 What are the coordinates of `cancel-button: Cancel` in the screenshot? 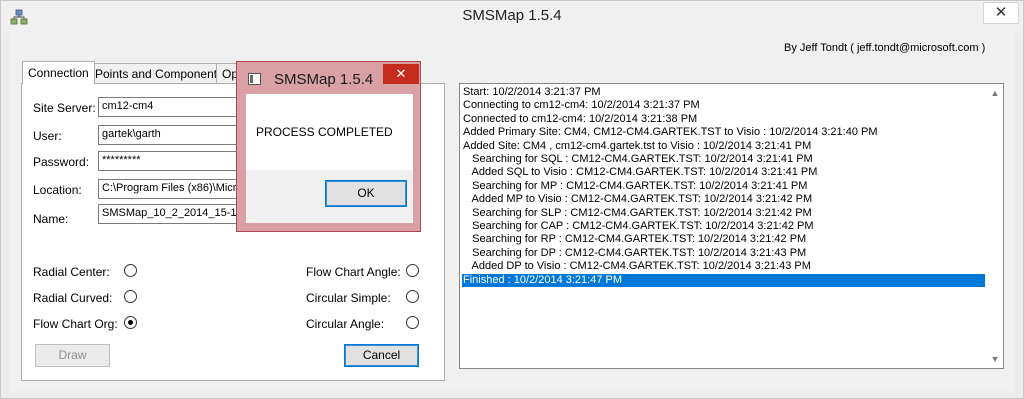 It's located at (381, 355).